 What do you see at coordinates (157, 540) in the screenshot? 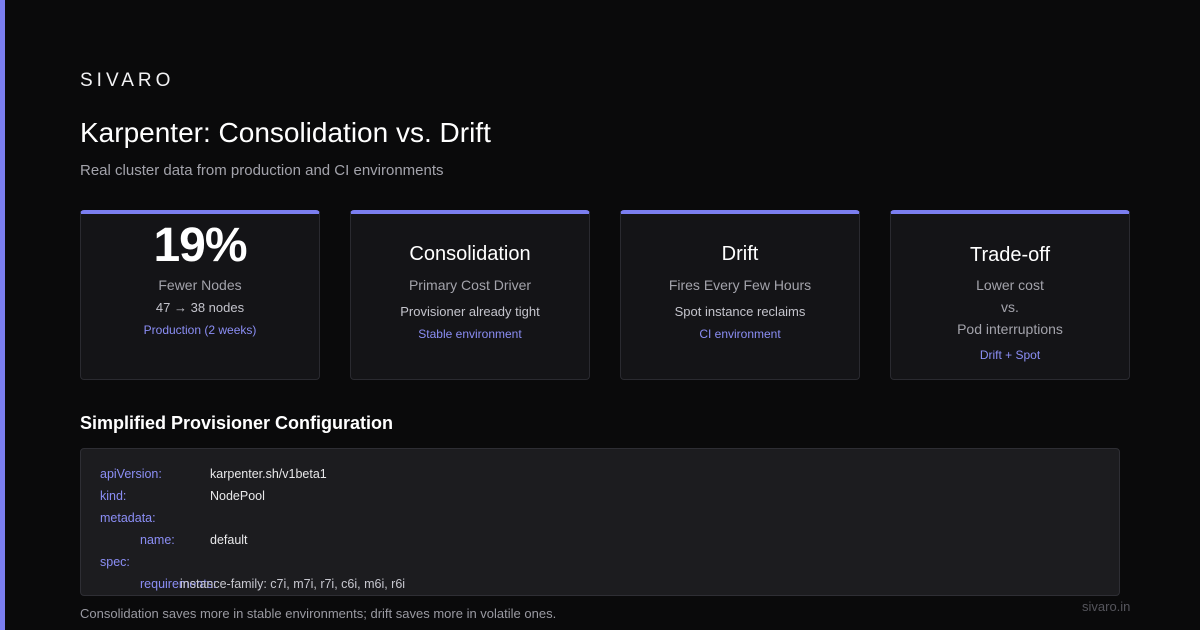
I see `code-key: name:` at bounding box center [157, 540].